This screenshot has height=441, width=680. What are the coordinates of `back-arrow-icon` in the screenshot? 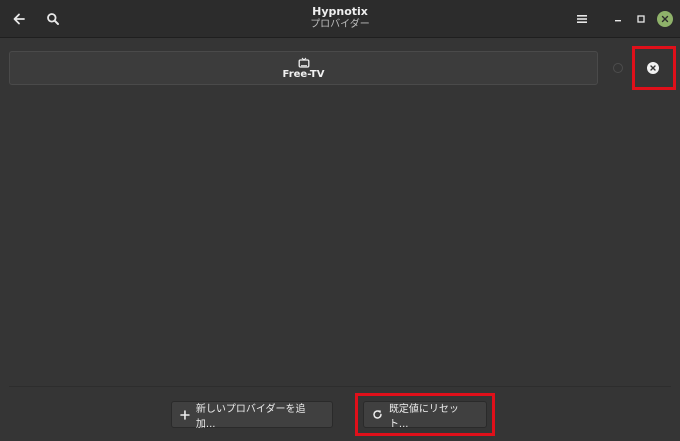 It's located at (19, 19).